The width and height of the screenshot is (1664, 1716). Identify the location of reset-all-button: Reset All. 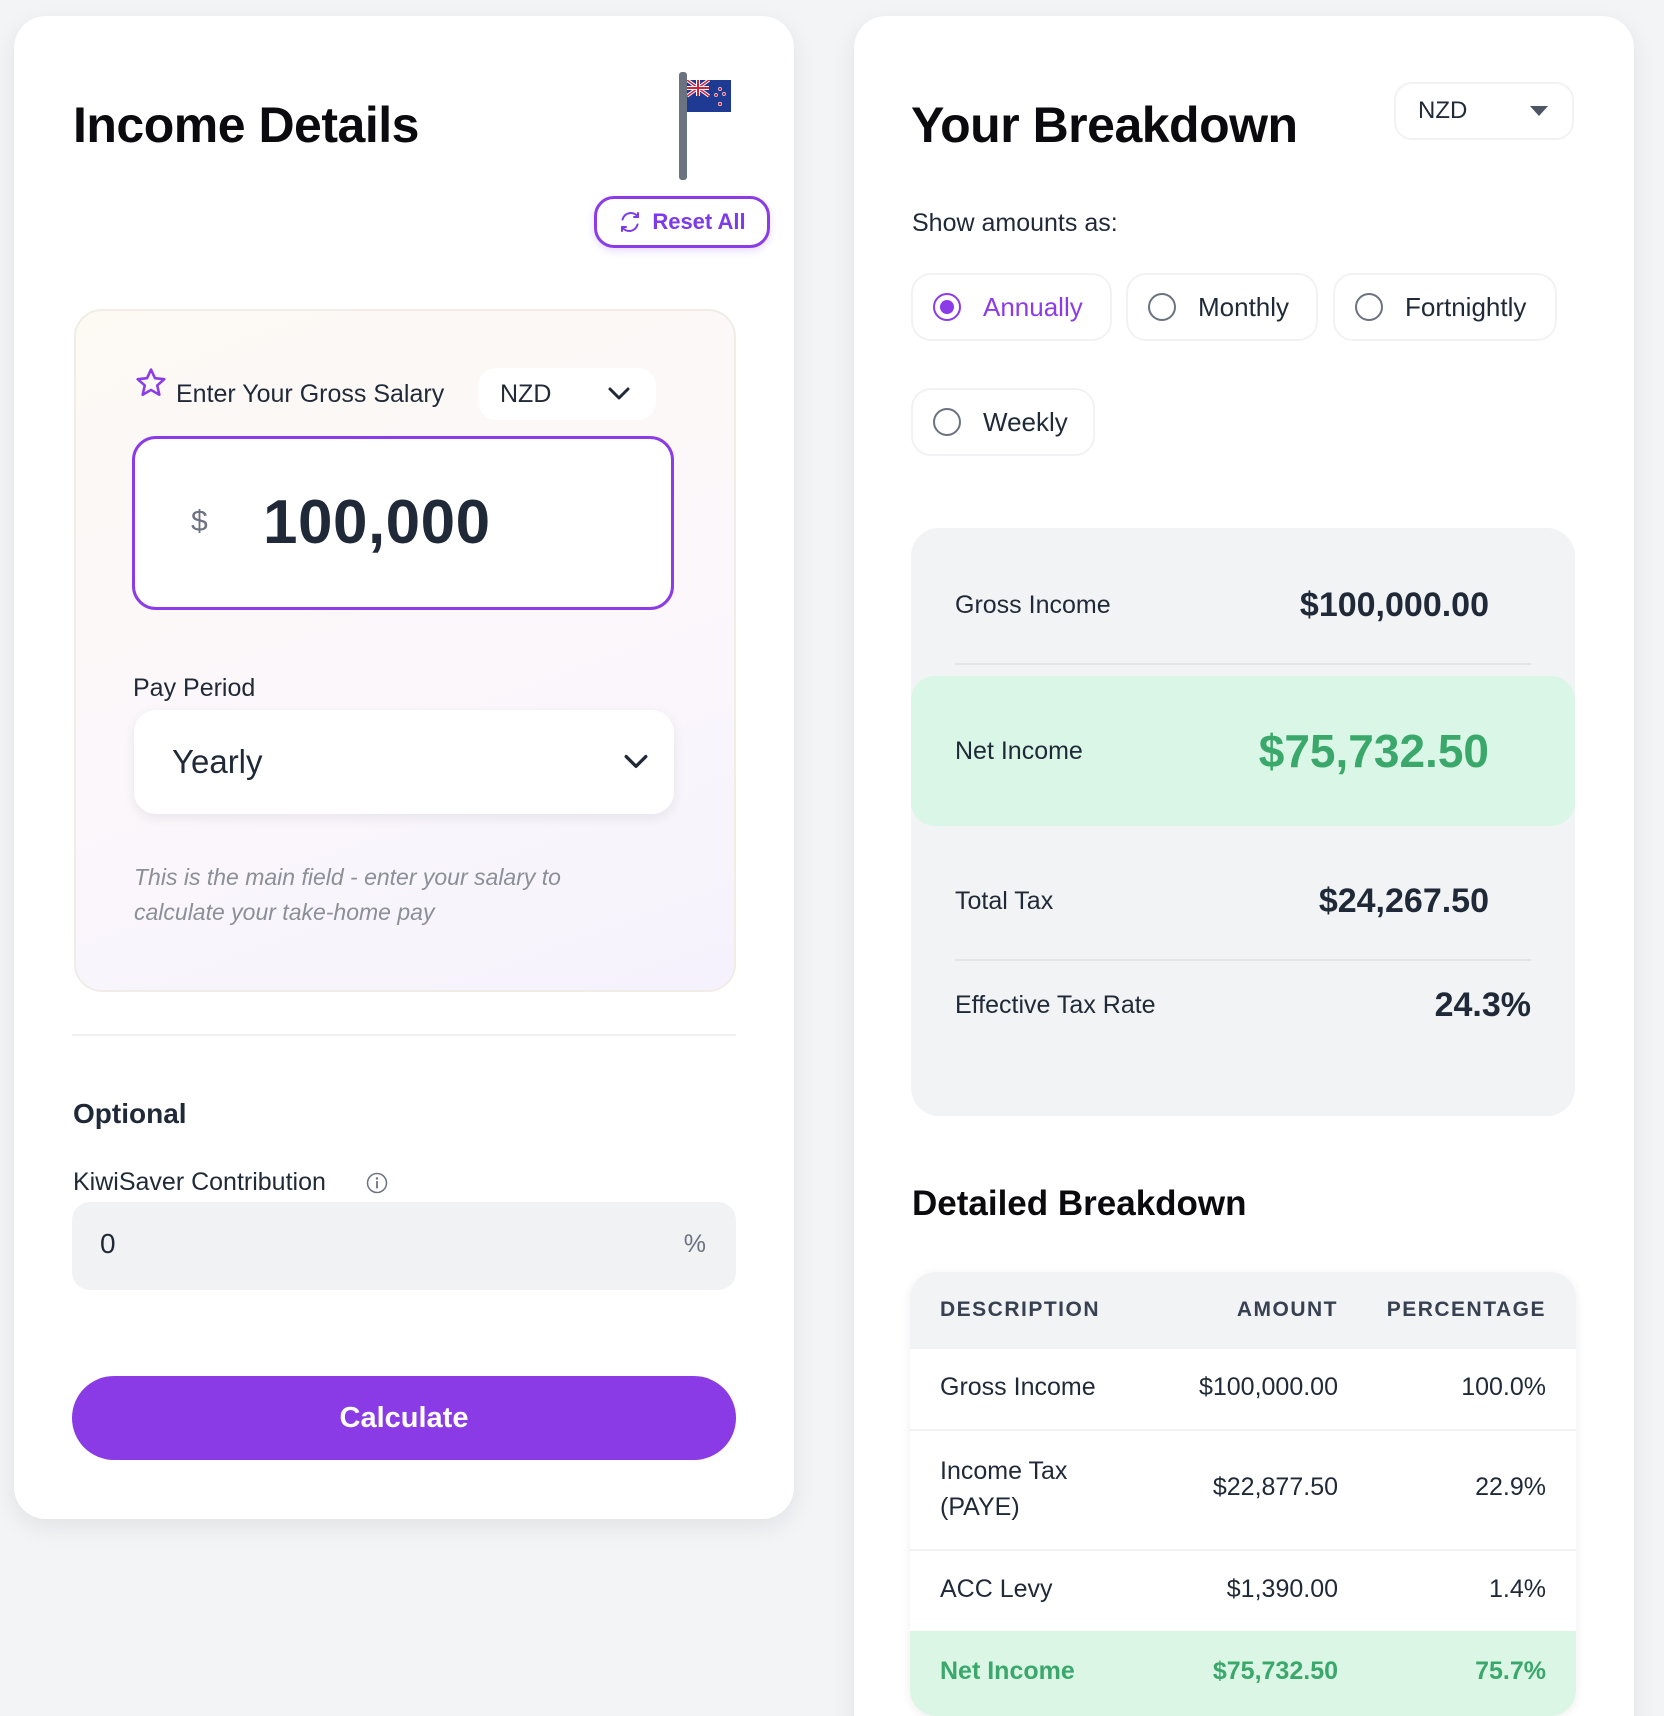
(682, 222).